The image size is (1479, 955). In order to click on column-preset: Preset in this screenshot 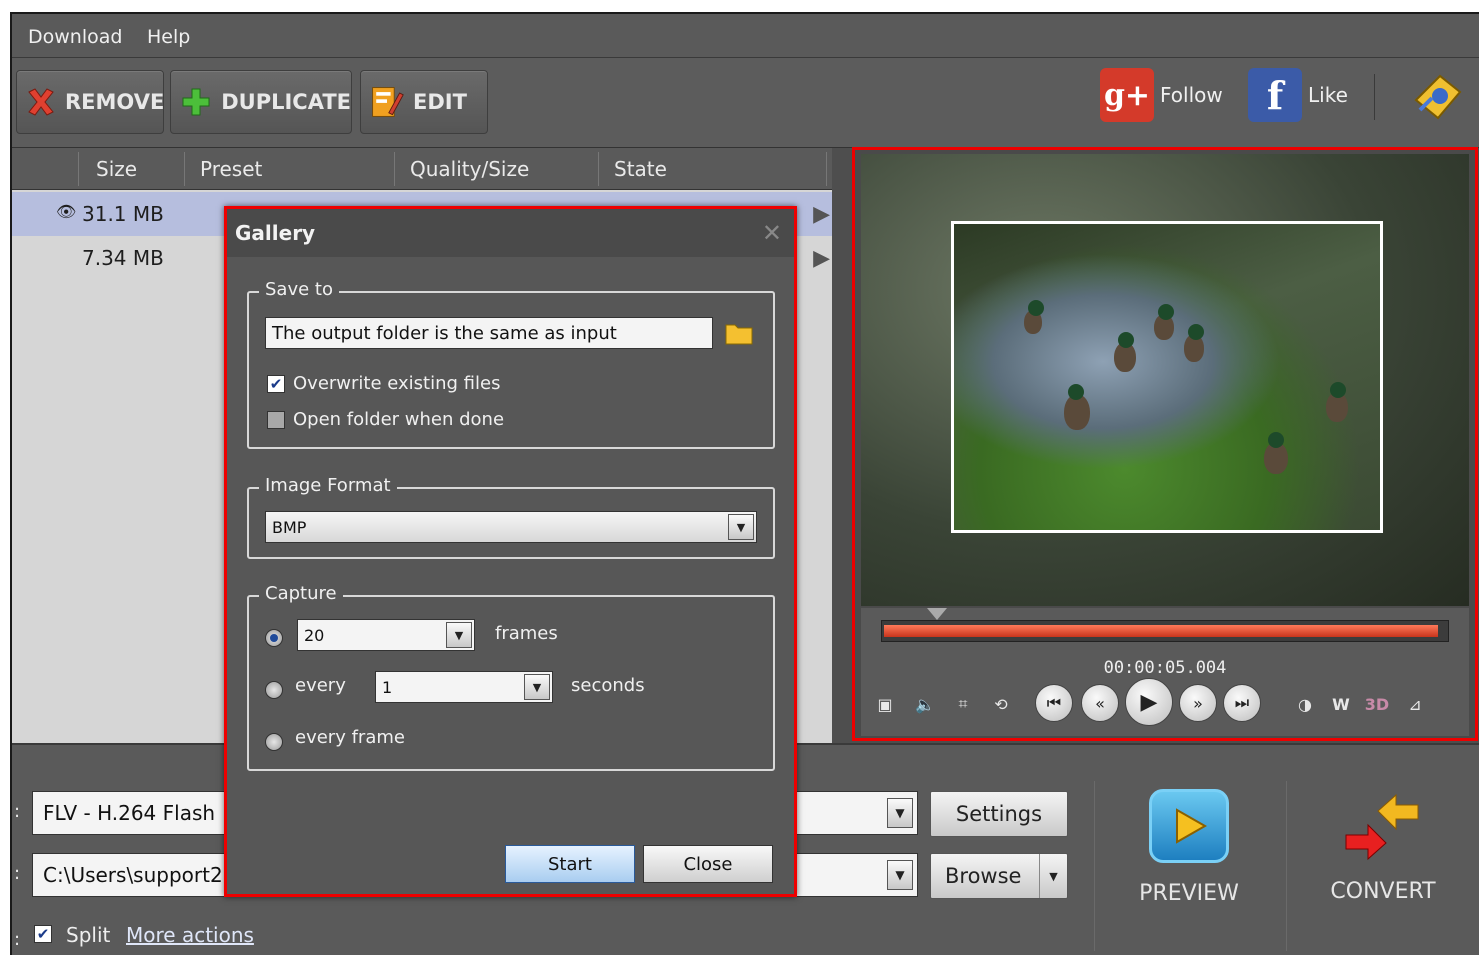, I will do `click(231, 169)`.